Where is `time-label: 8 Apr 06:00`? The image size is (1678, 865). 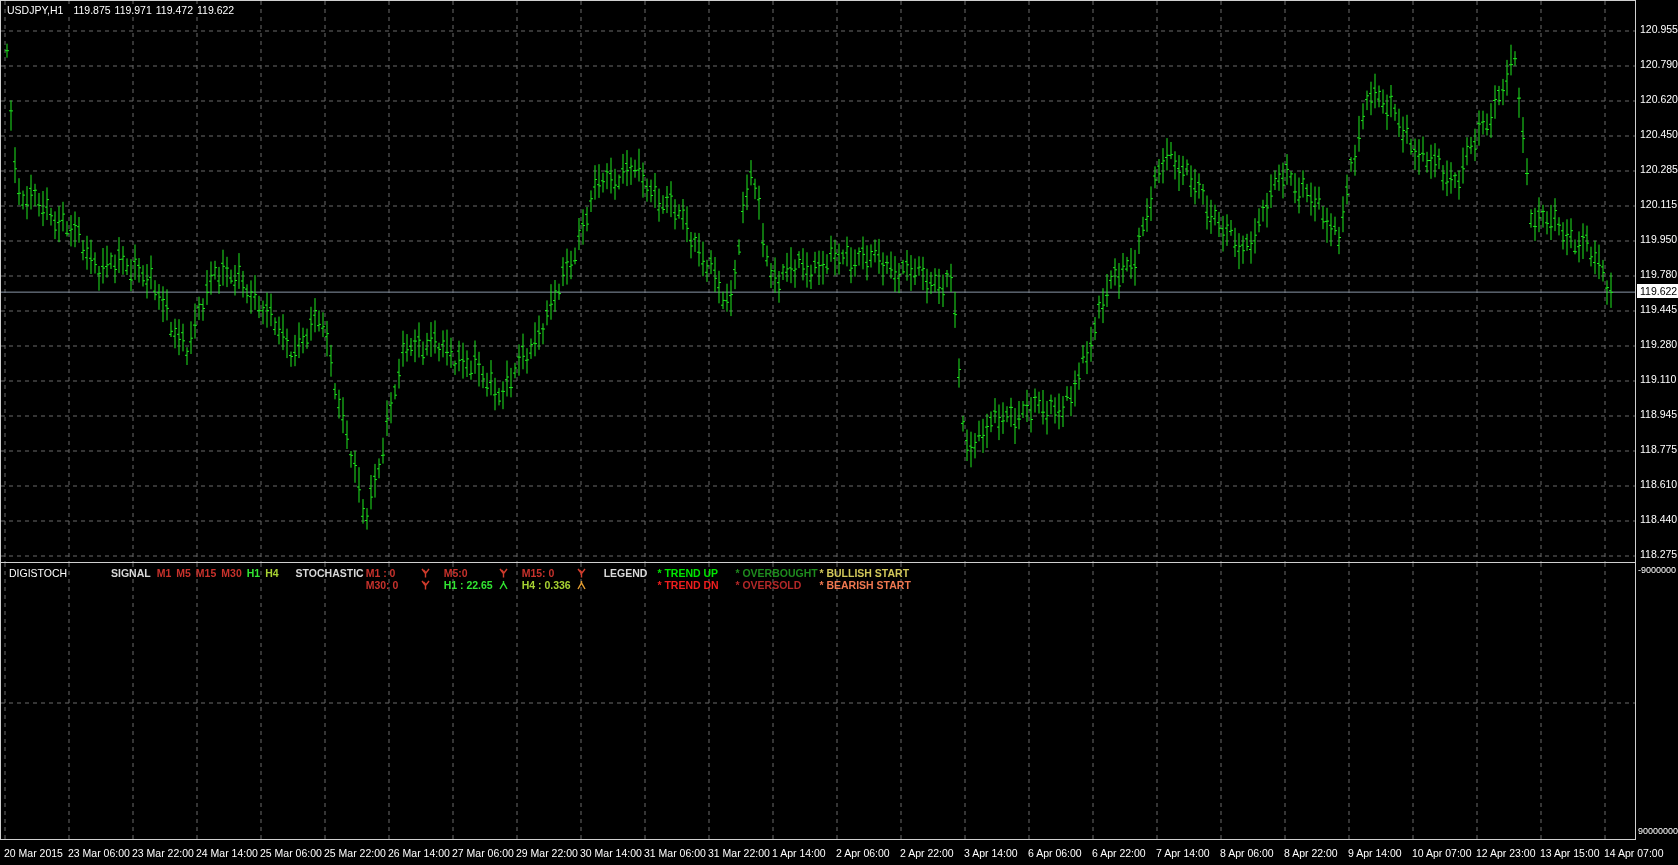 time-label: 8 Apr 06:00 is located at coordinates (1247, 854).